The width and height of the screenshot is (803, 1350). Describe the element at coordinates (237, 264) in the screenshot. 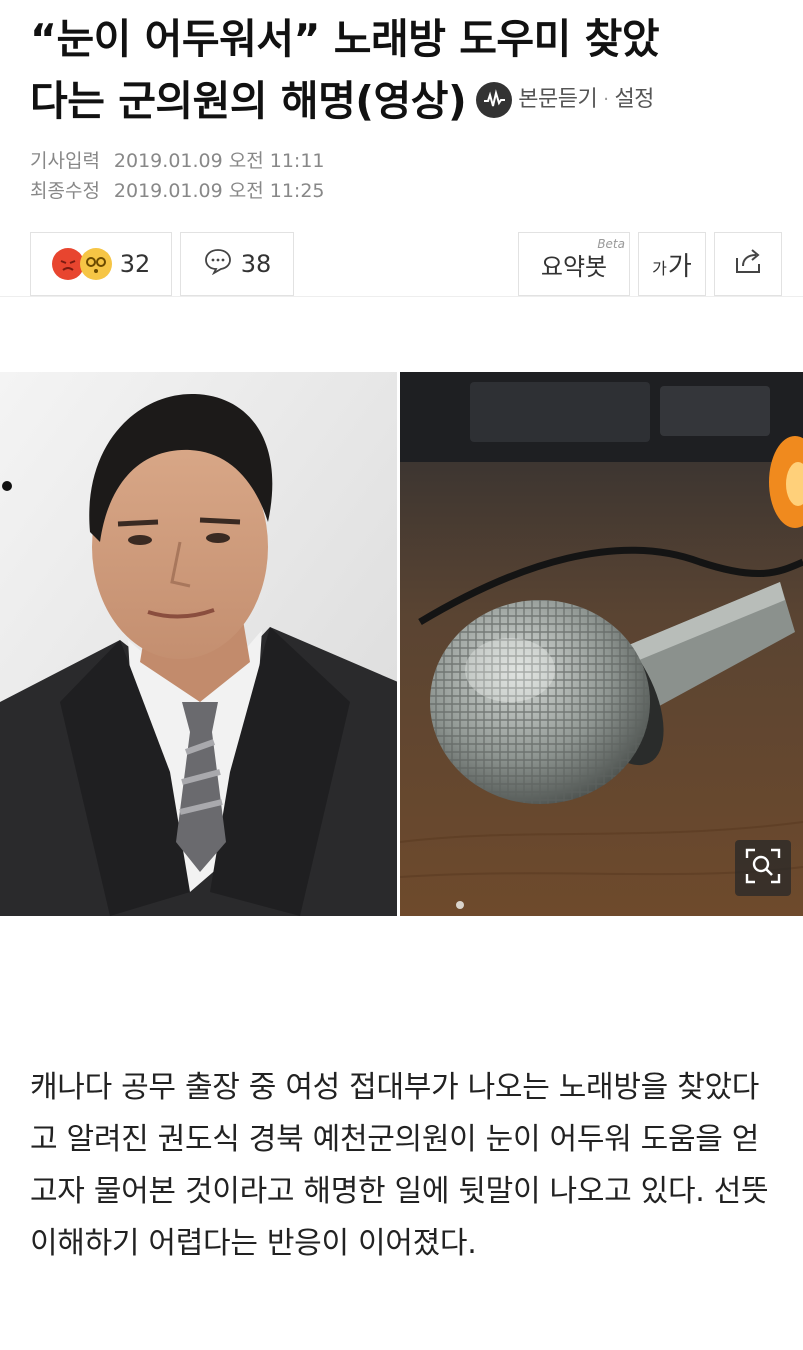

I see `comment-button: 38` at that location.